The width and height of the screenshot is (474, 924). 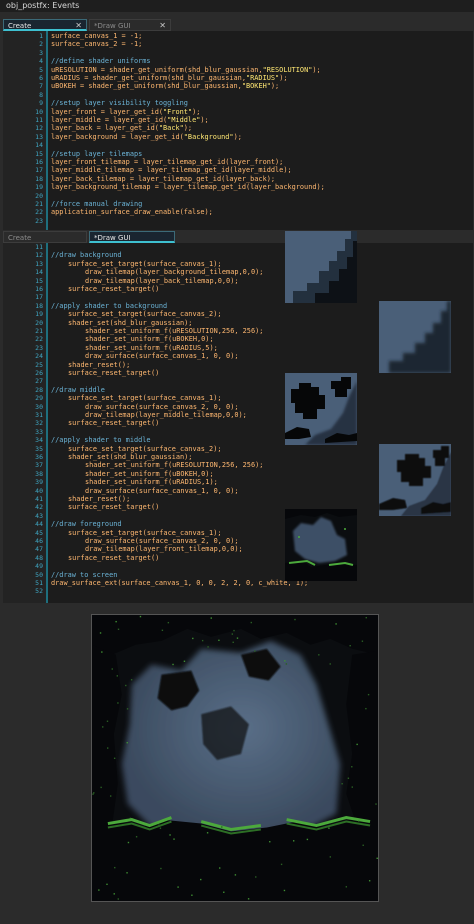 What do you see at coordinates (162, 281) in the screenshot?
I see `code-line: draw_tilemap(layer_back_tilemap,0,0);` at bounding box center [162, 281].